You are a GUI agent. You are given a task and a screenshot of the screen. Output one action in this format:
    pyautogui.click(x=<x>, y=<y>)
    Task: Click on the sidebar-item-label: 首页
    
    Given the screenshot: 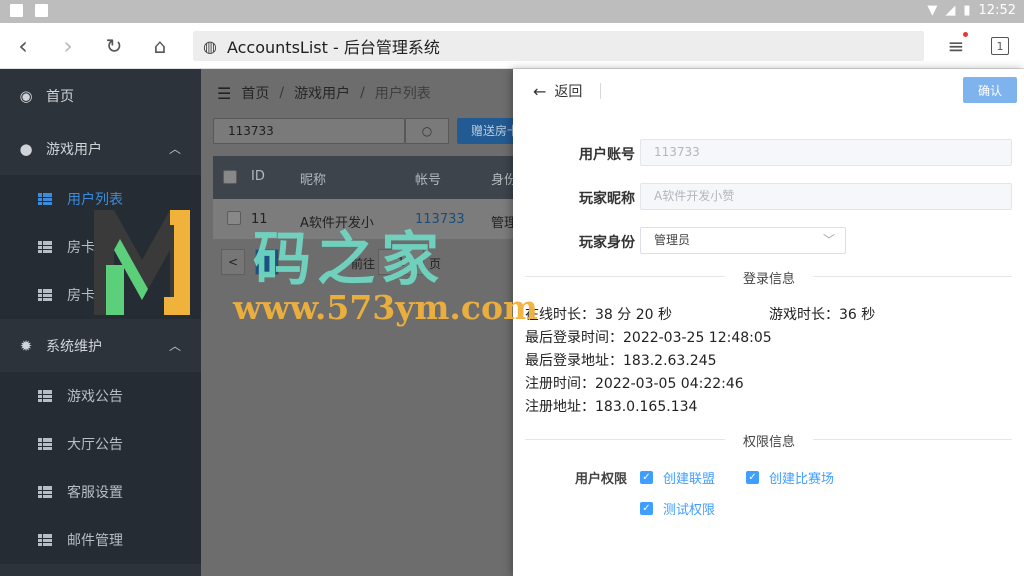 What is the action you would take?
    pyautogui.click(x=60, y=96)
    